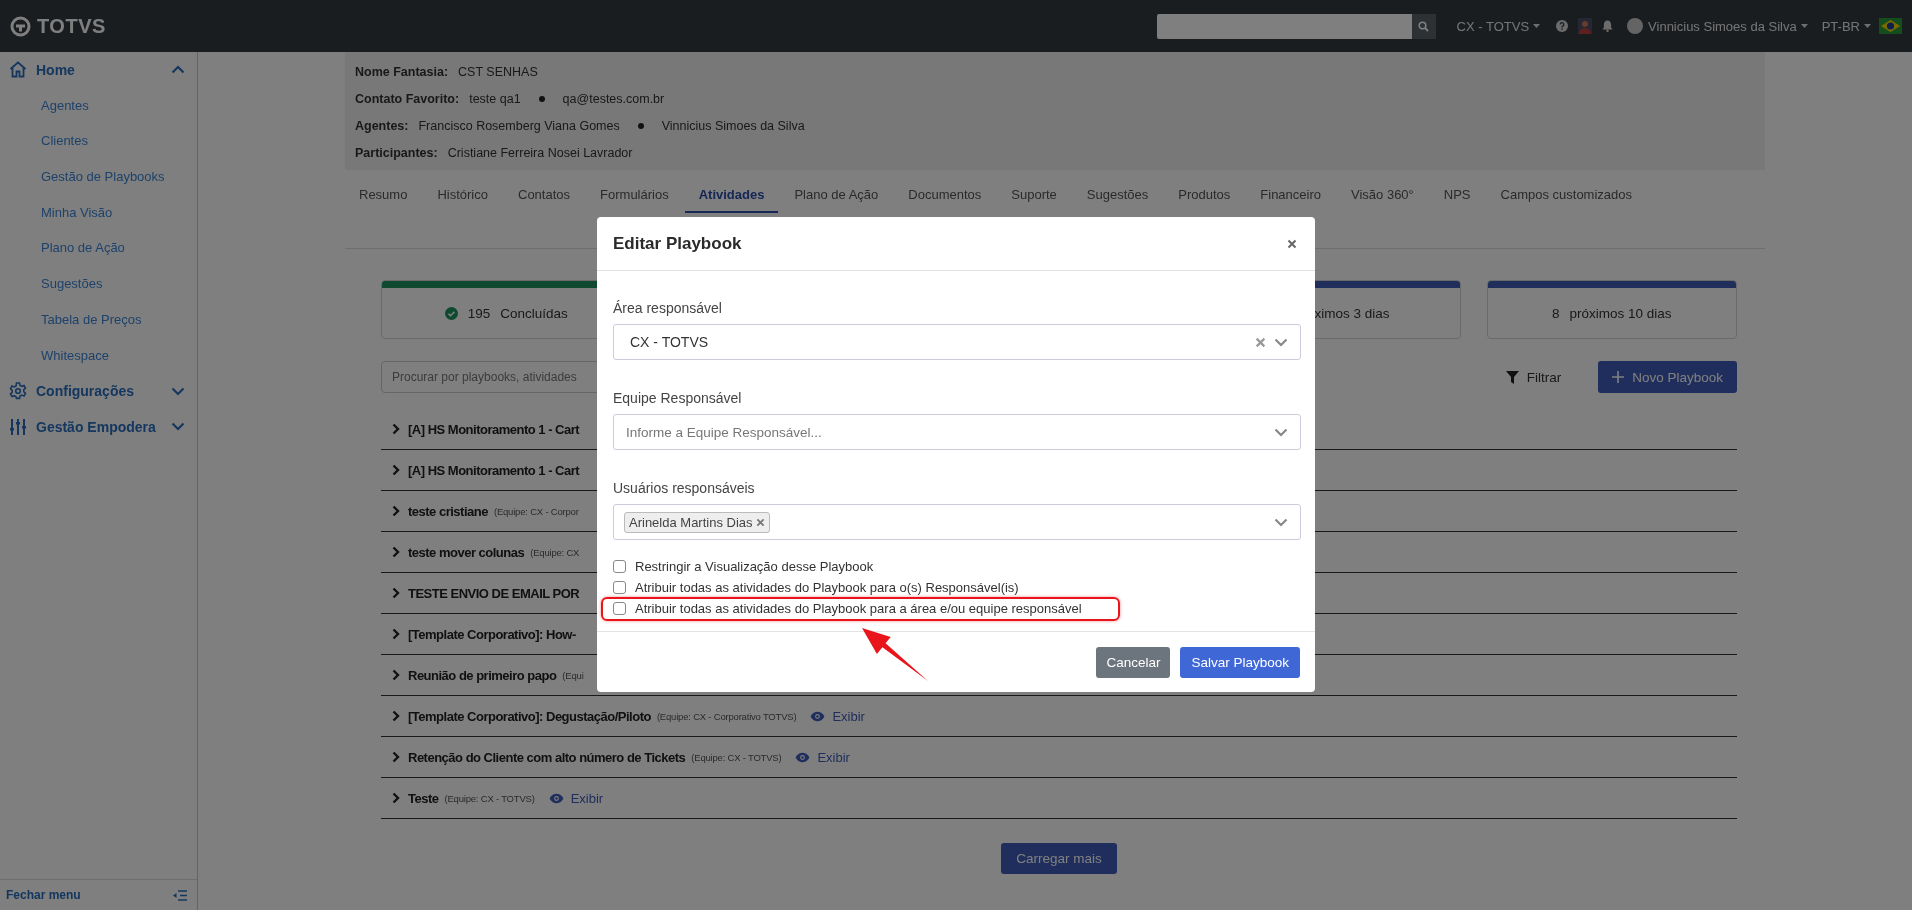  I want to click on playbook-title: teste cristiane, so click(448, 511).